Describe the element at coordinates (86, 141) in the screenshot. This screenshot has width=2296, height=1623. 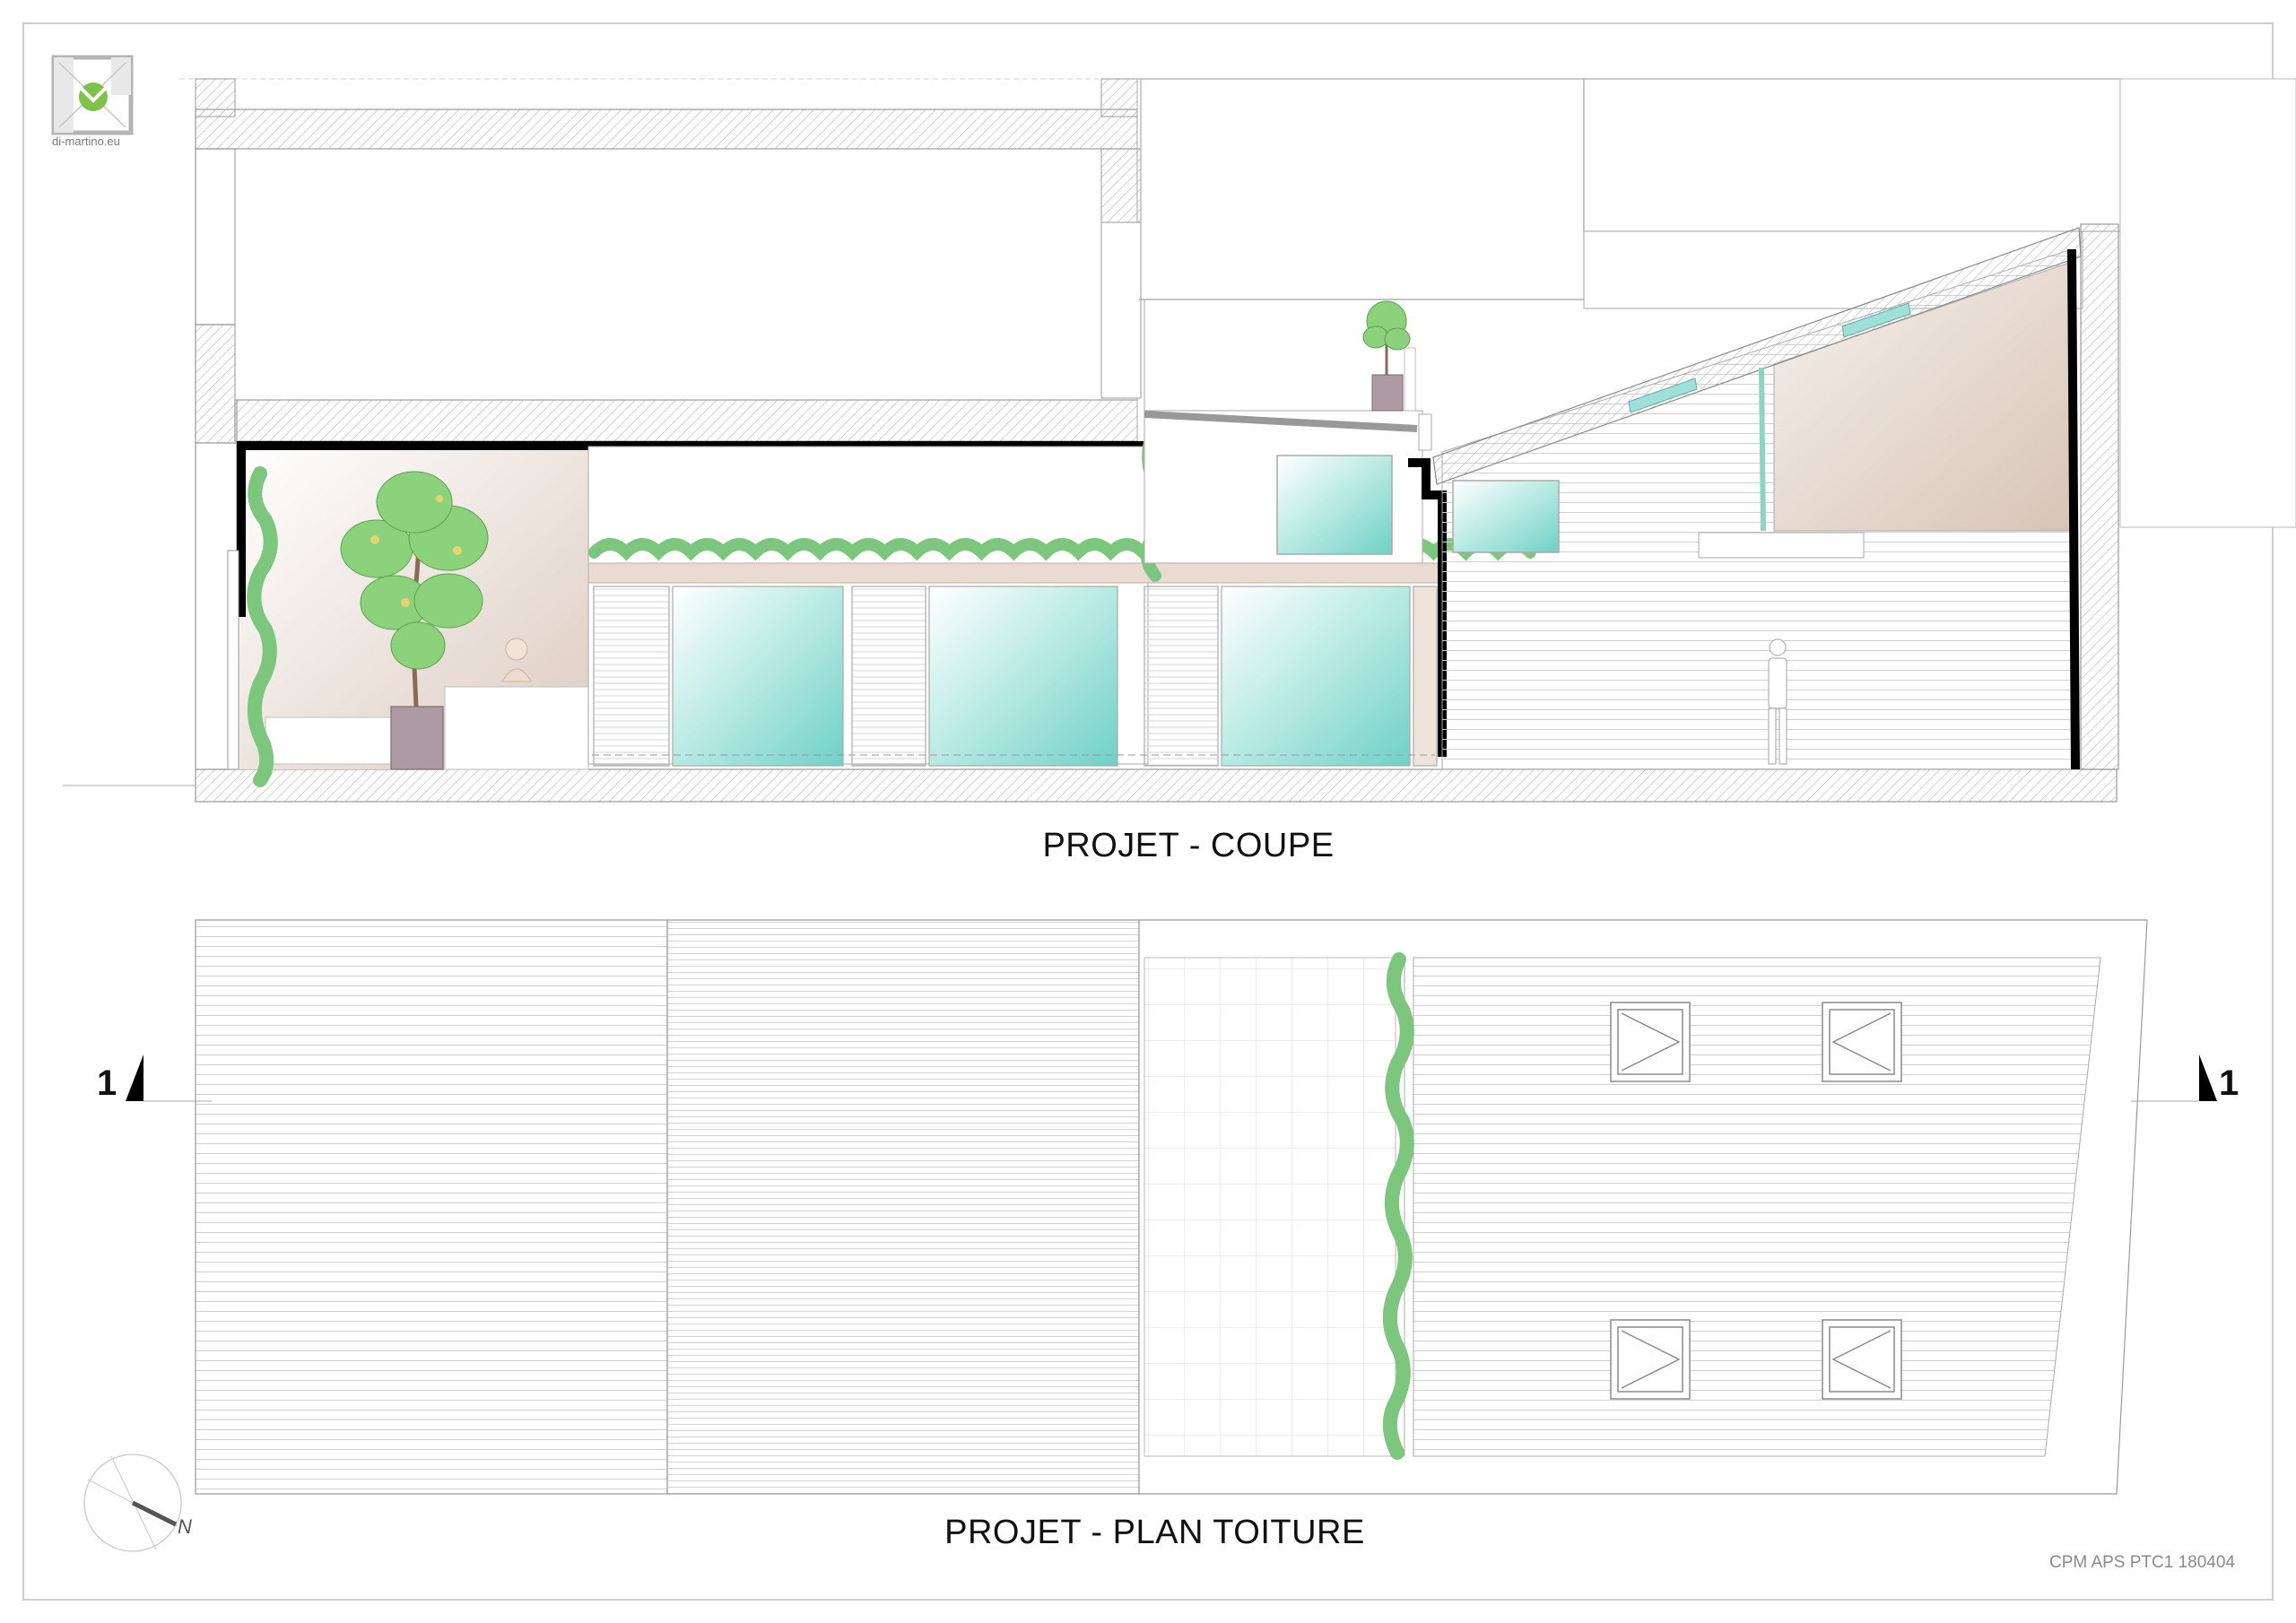
I see `logo-text: di-martino.eu` at that location.